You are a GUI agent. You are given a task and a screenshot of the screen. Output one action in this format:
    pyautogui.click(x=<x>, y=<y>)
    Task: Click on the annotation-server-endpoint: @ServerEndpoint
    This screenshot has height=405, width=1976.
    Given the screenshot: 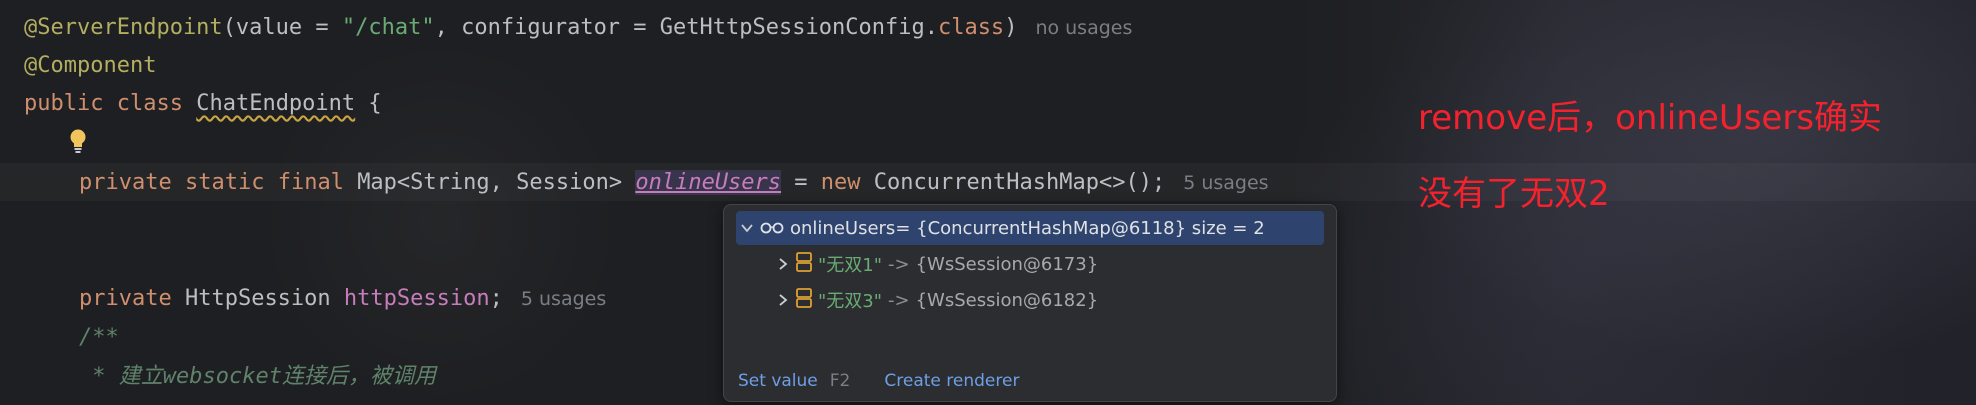 What is the action you would take?
    pyautogui.click(x=123, y=27)
    